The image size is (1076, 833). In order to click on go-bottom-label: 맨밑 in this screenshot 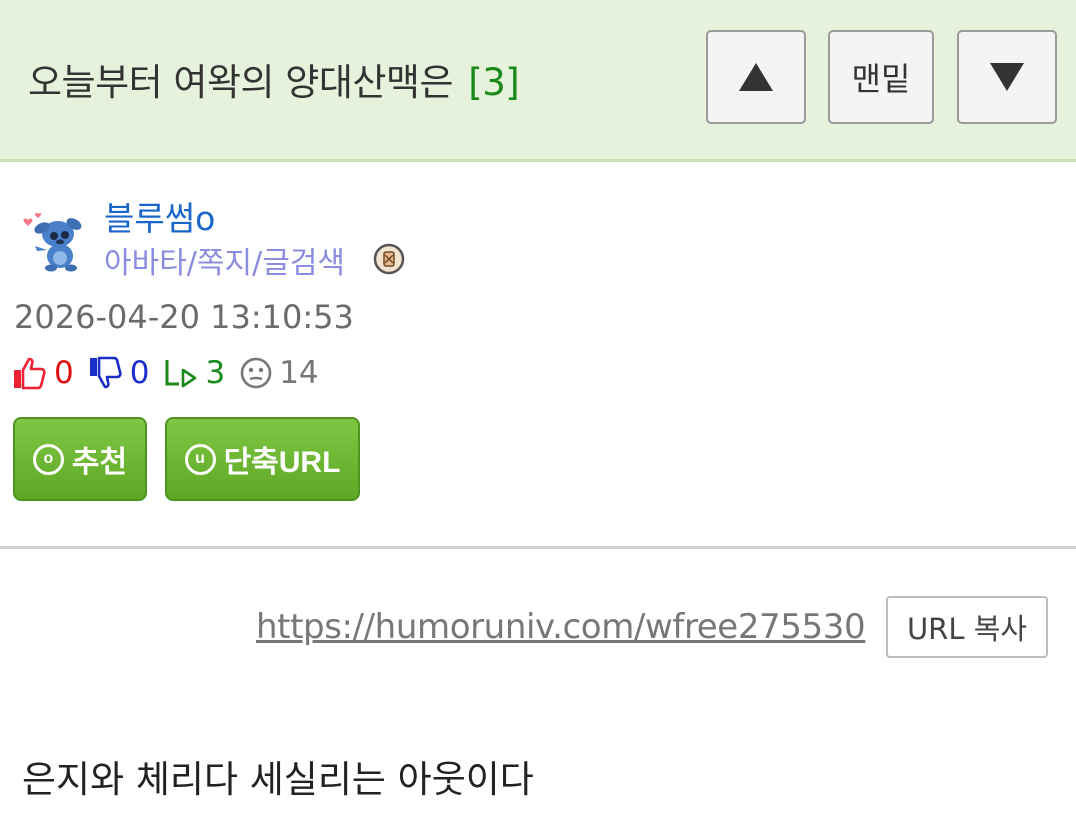, I will do `click(881, 79)`.